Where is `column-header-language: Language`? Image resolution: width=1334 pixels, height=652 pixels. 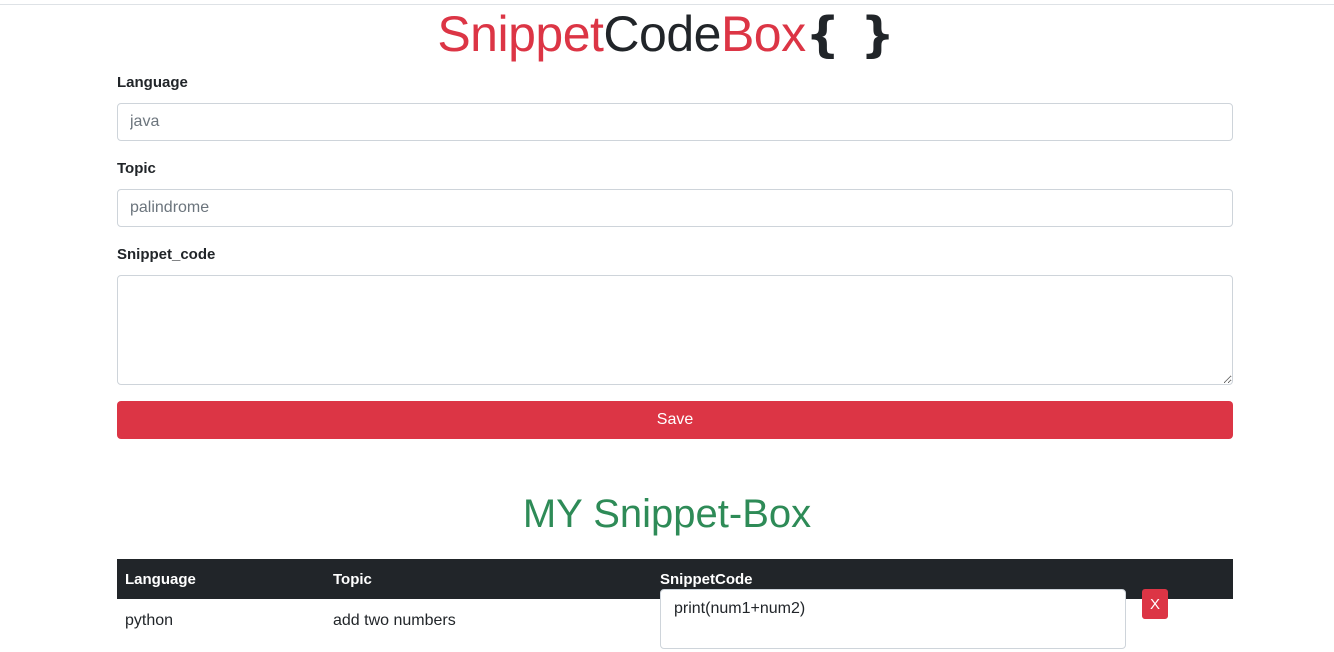
column-header-language: Language is located at coordinates (160, 579).